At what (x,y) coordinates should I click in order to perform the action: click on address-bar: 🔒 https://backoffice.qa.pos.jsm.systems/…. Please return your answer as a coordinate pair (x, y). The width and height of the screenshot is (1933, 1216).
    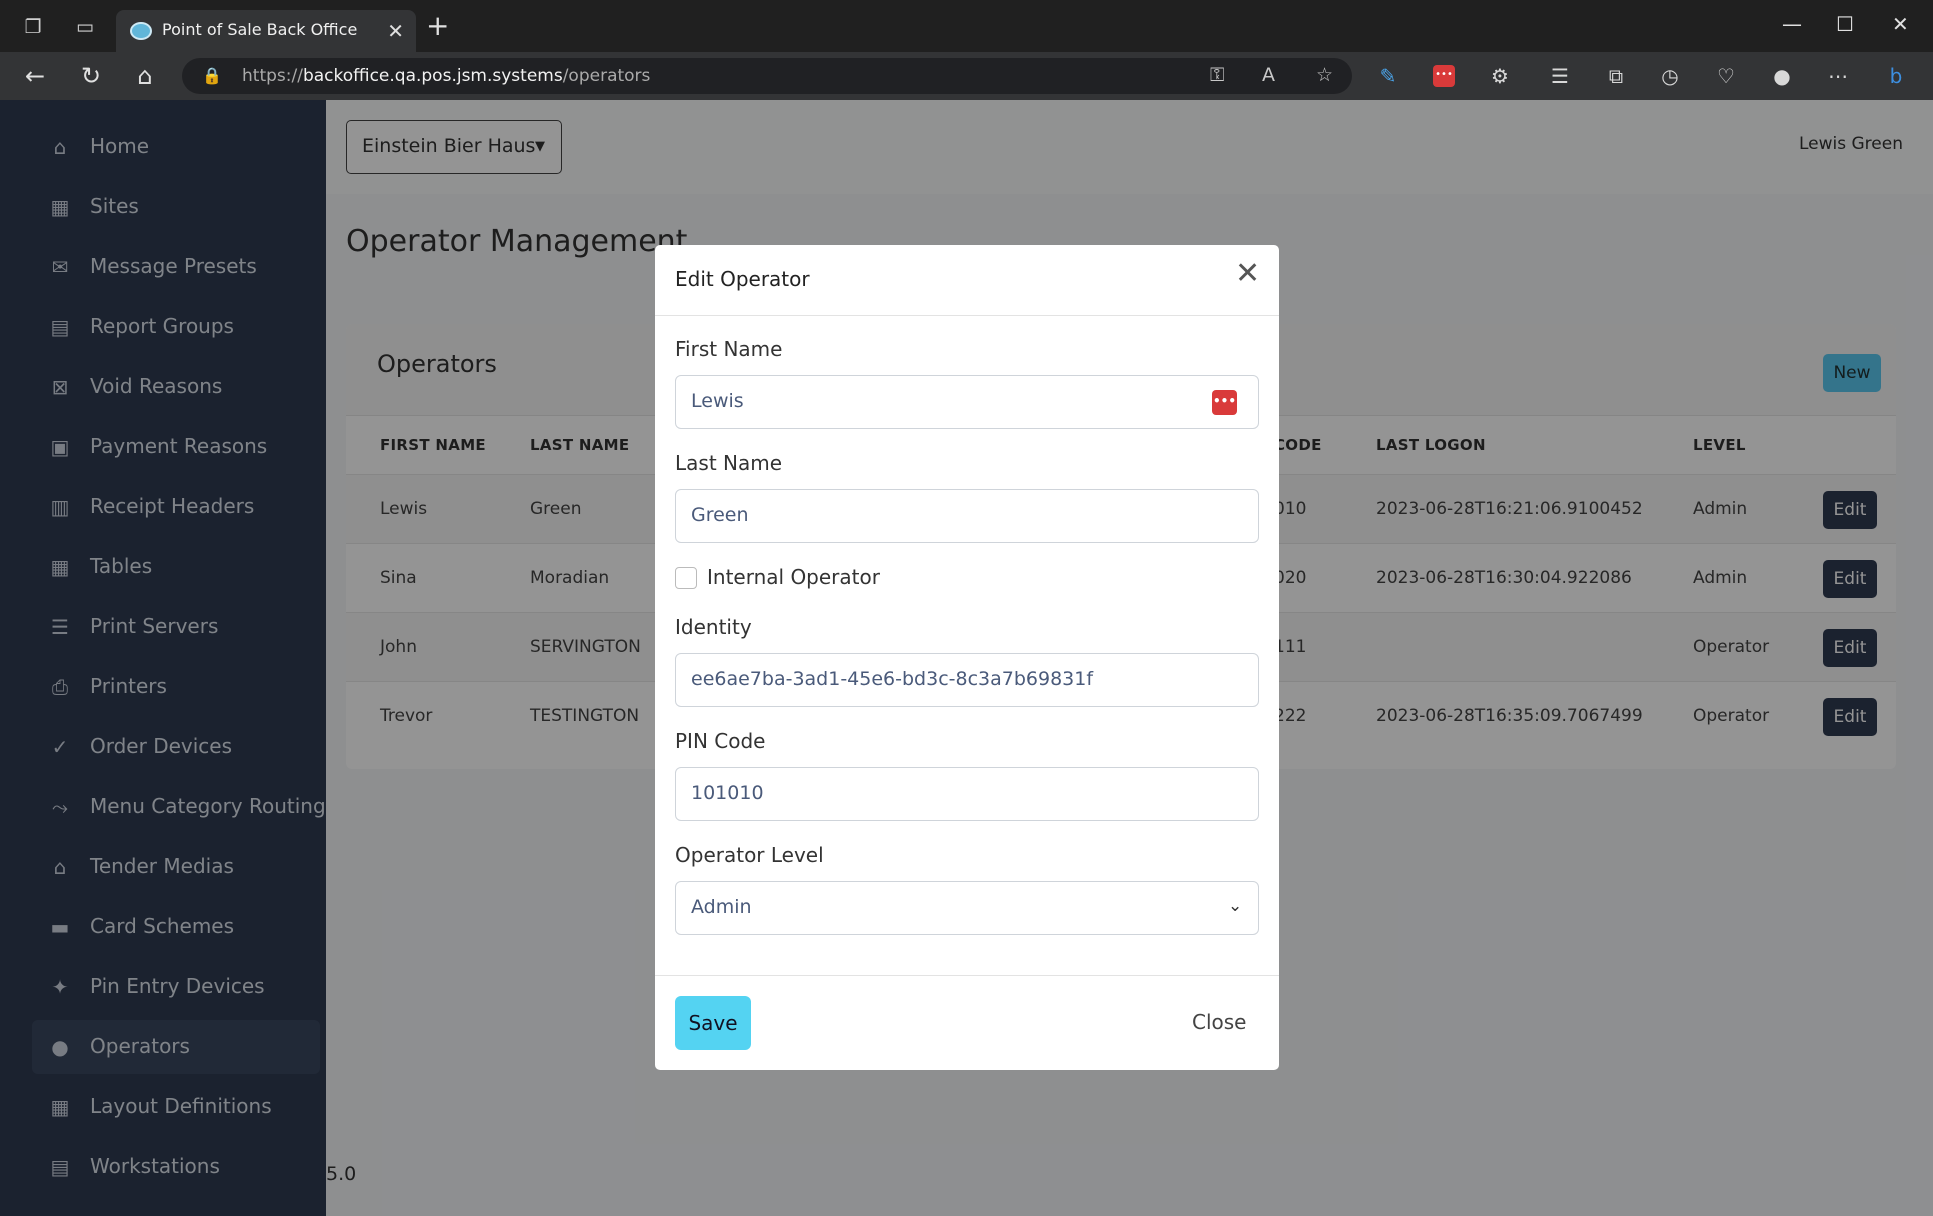
    Looking at the image, I should click on (767, 76).